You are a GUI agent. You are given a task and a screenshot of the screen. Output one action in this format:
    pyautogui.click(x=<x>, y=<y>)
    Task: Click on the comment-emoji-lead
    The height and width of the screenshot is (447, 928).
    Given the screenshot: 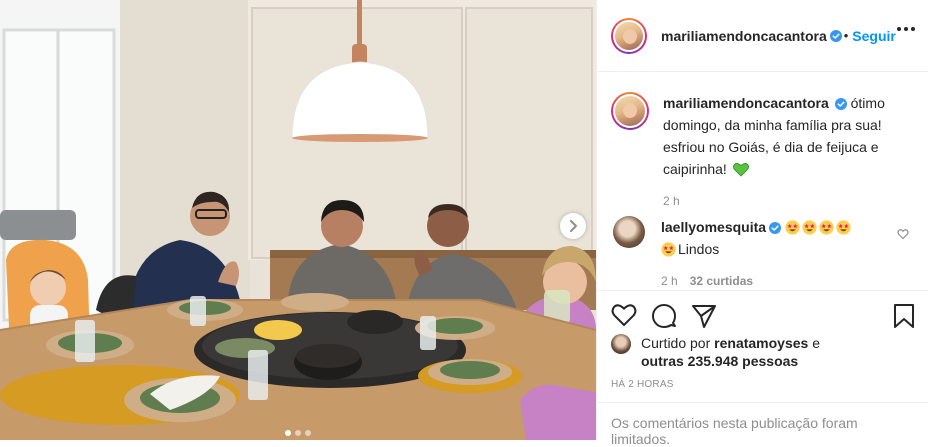 What is the action you would take?
    pyautogui.click(x=669, y=249)
    